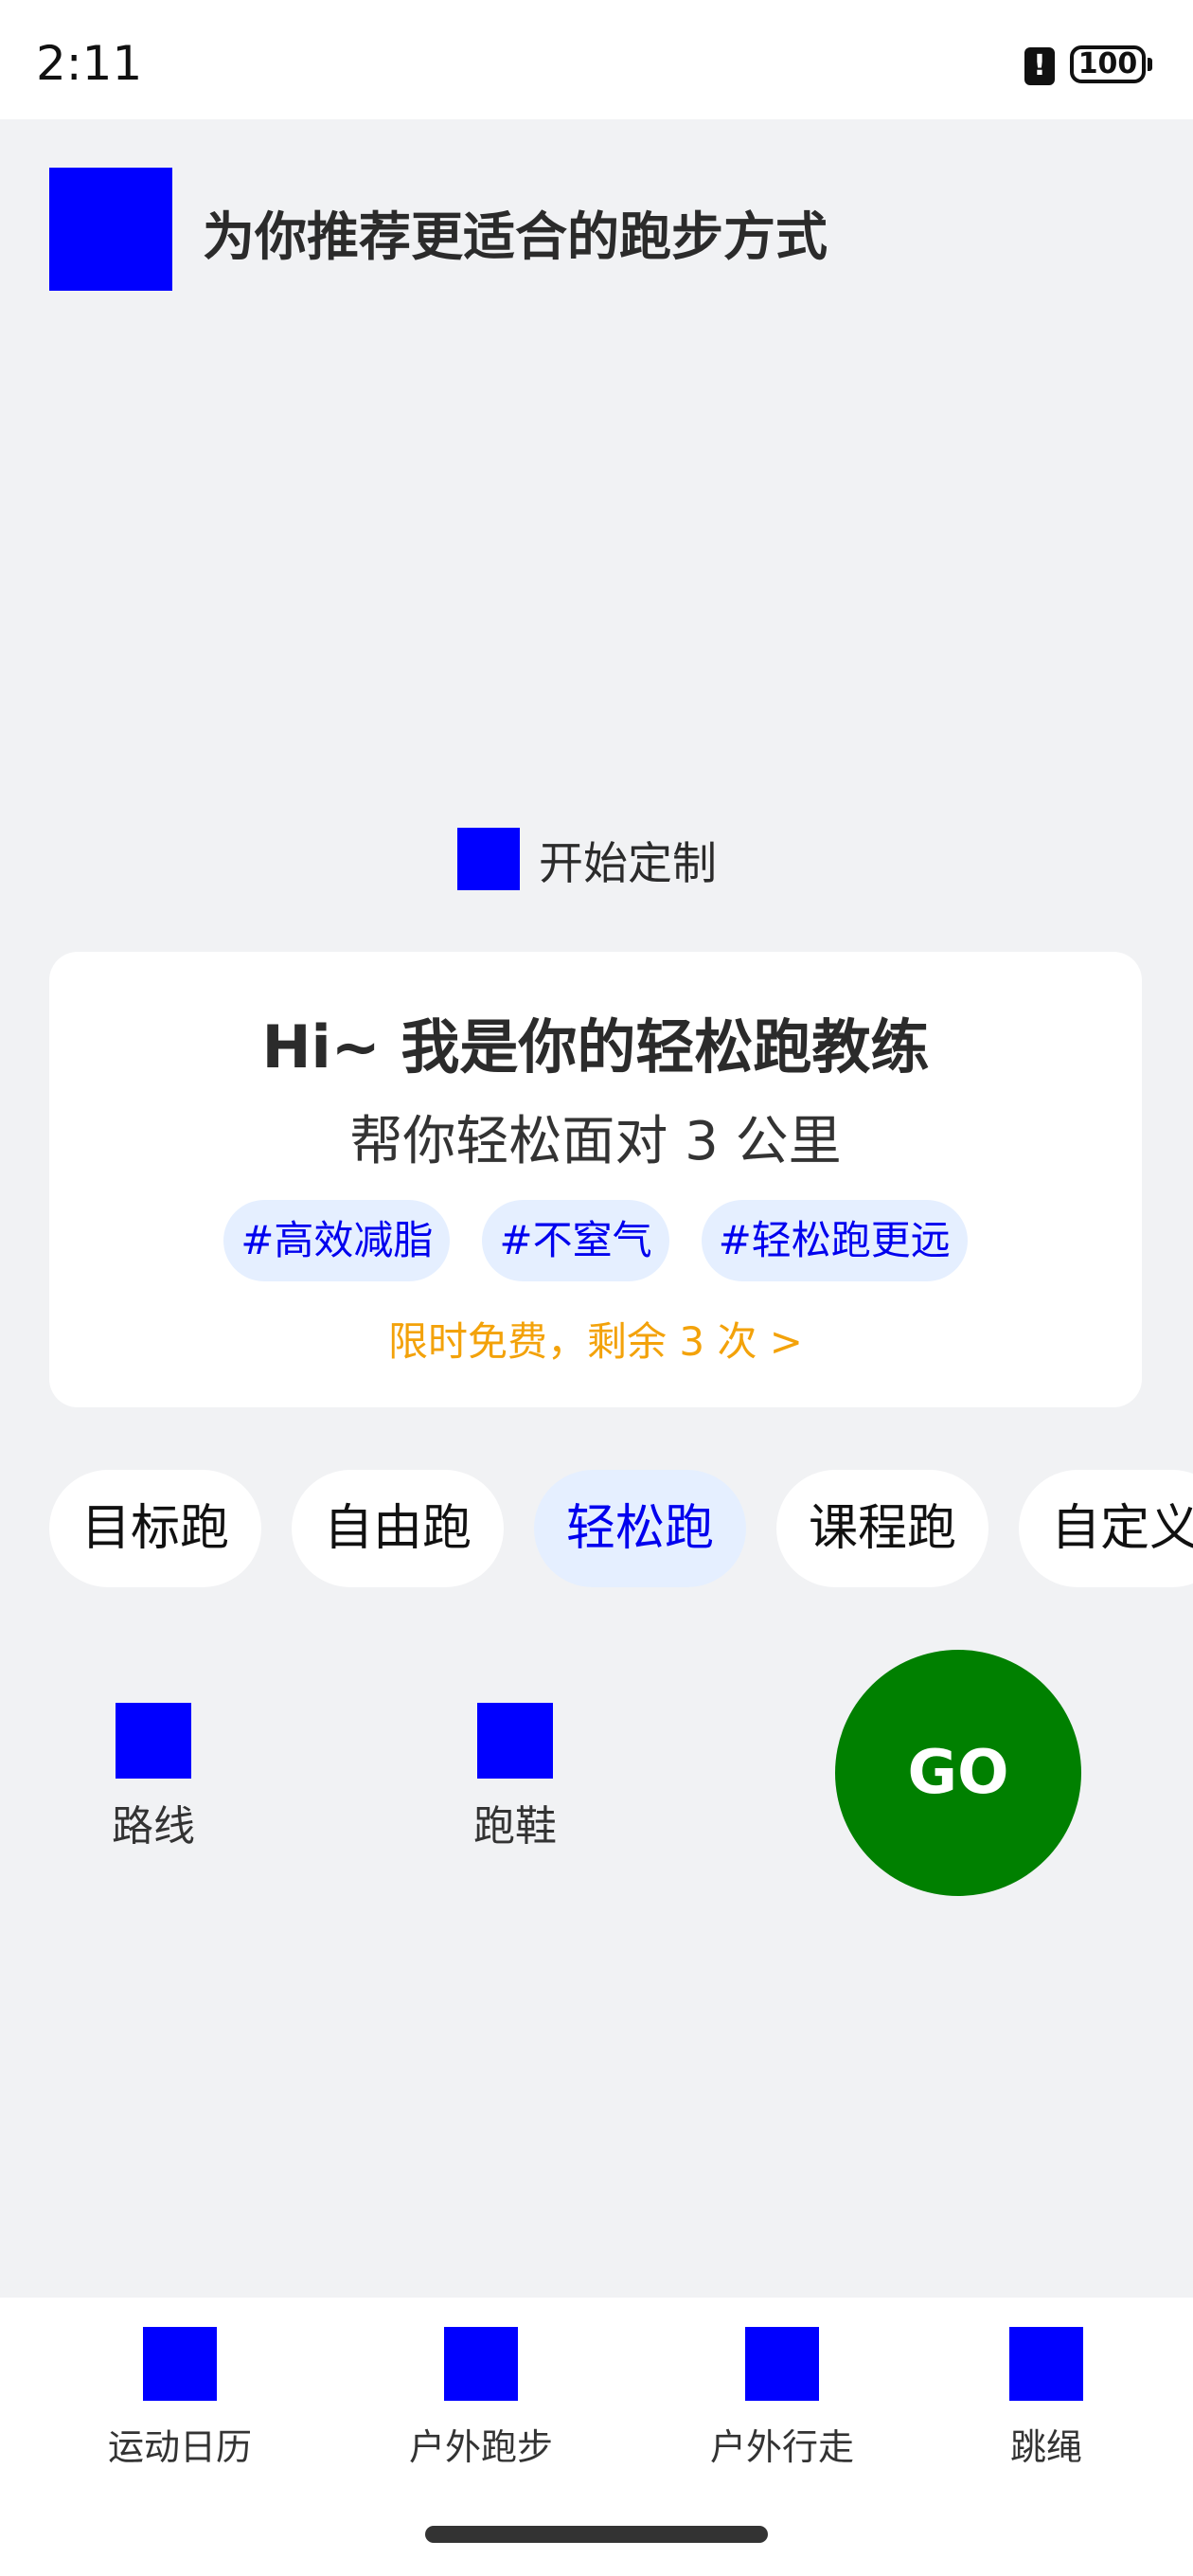 This screenshot has width=1193, height=2576. Describe the element at coordinates (628, 863) in the screenshot. I see `customize-label: 开始定制` at that location.